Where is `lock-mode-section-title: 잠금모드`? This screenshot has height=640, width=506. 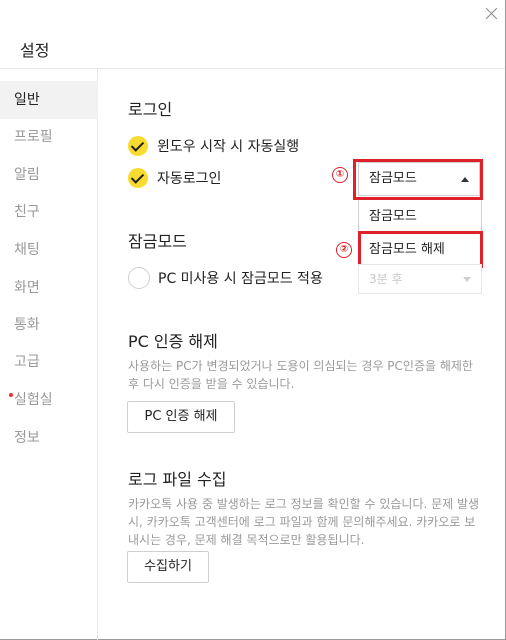
lock-mode-section-title: 잠금모드 is located at coordinates (157, 241).